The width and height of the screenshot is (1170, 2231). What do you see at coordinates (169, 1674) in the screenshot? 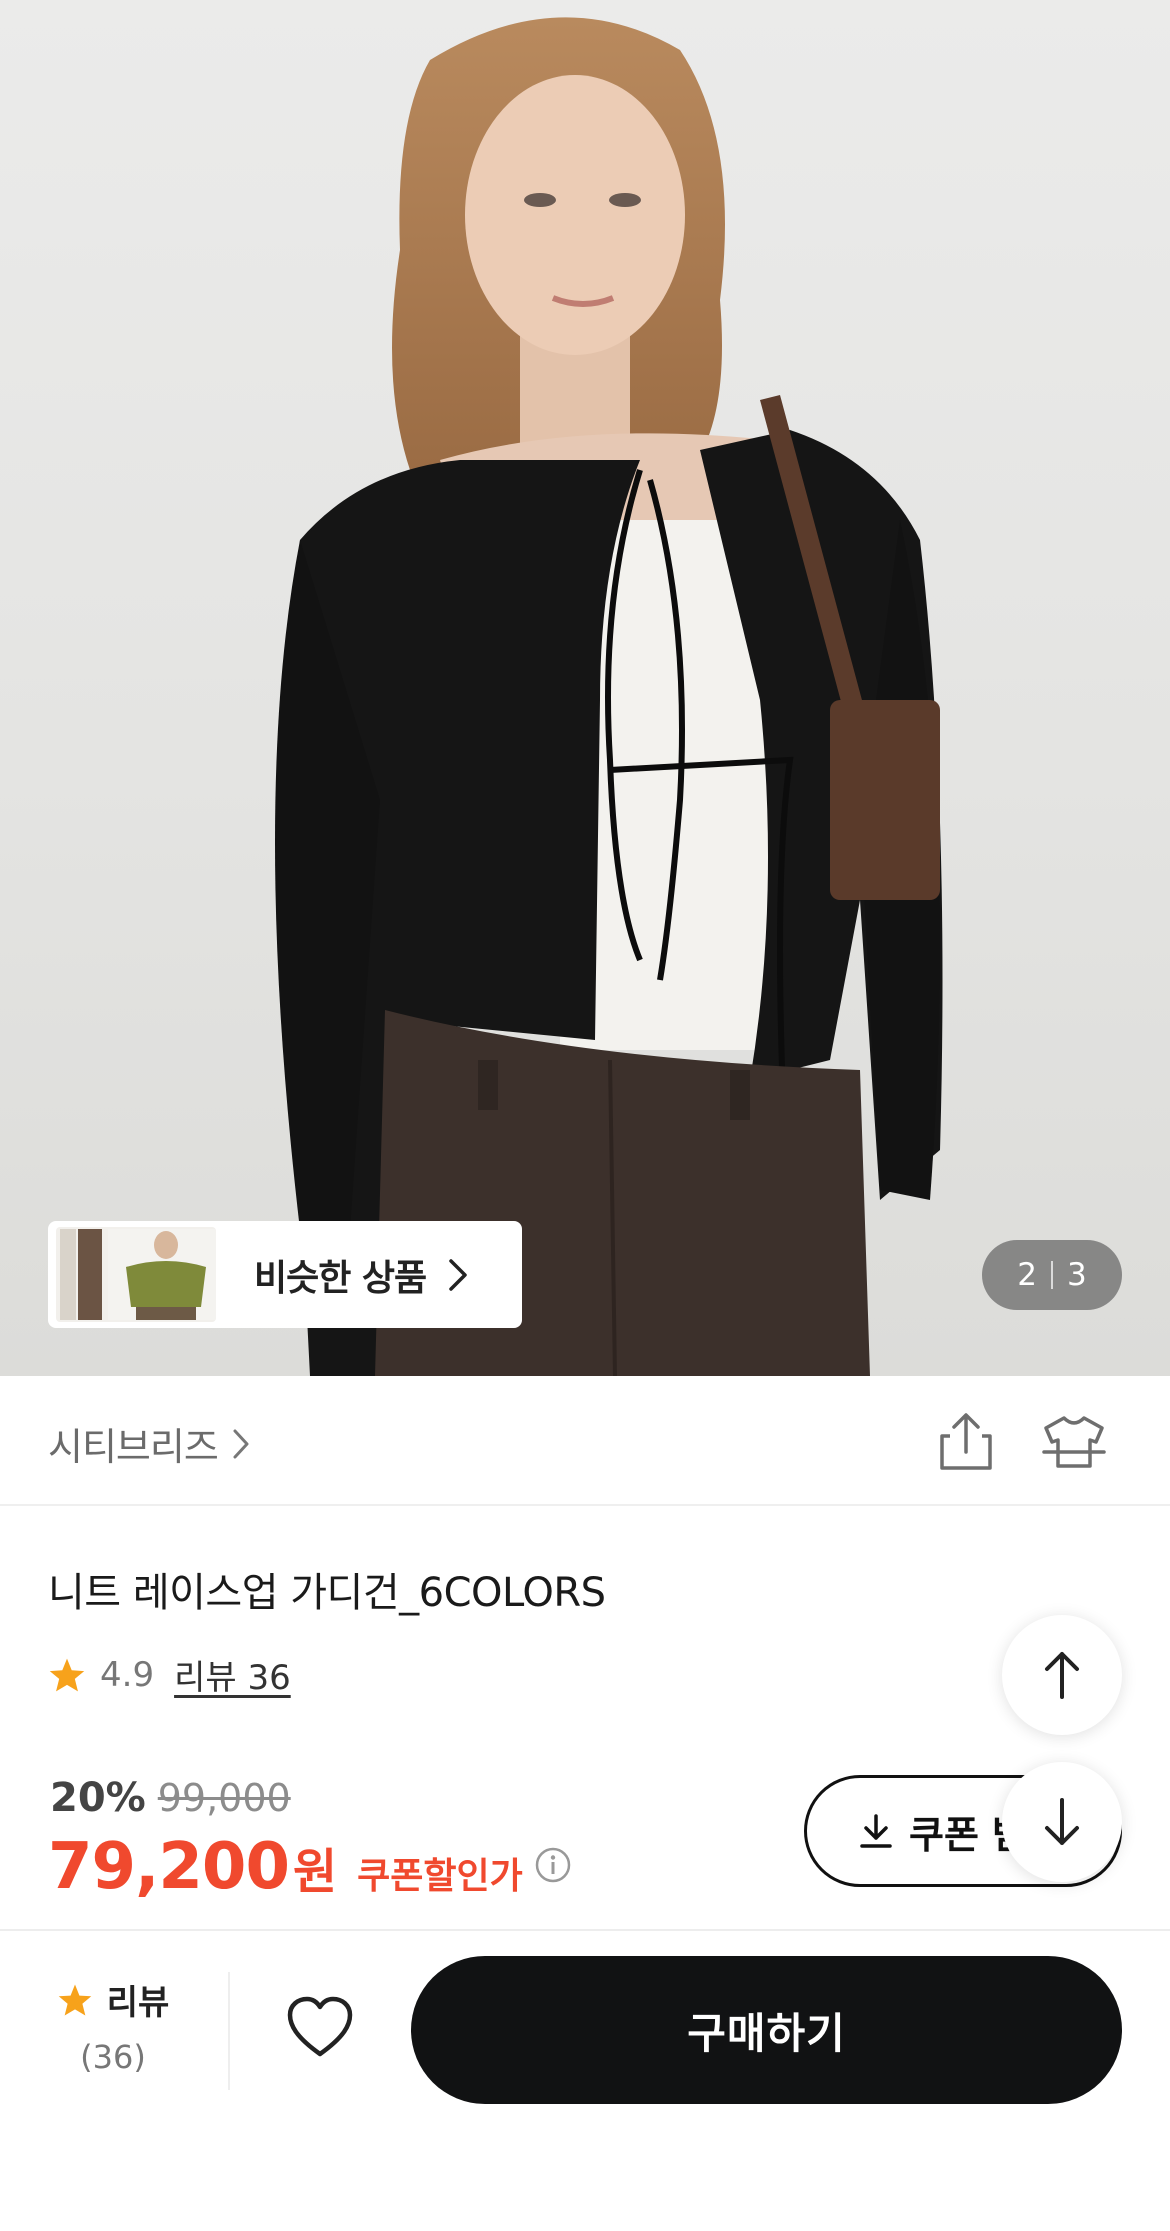
I see `rating-row: 4.9 리뷰 36` at bounding box center [169, 1674].